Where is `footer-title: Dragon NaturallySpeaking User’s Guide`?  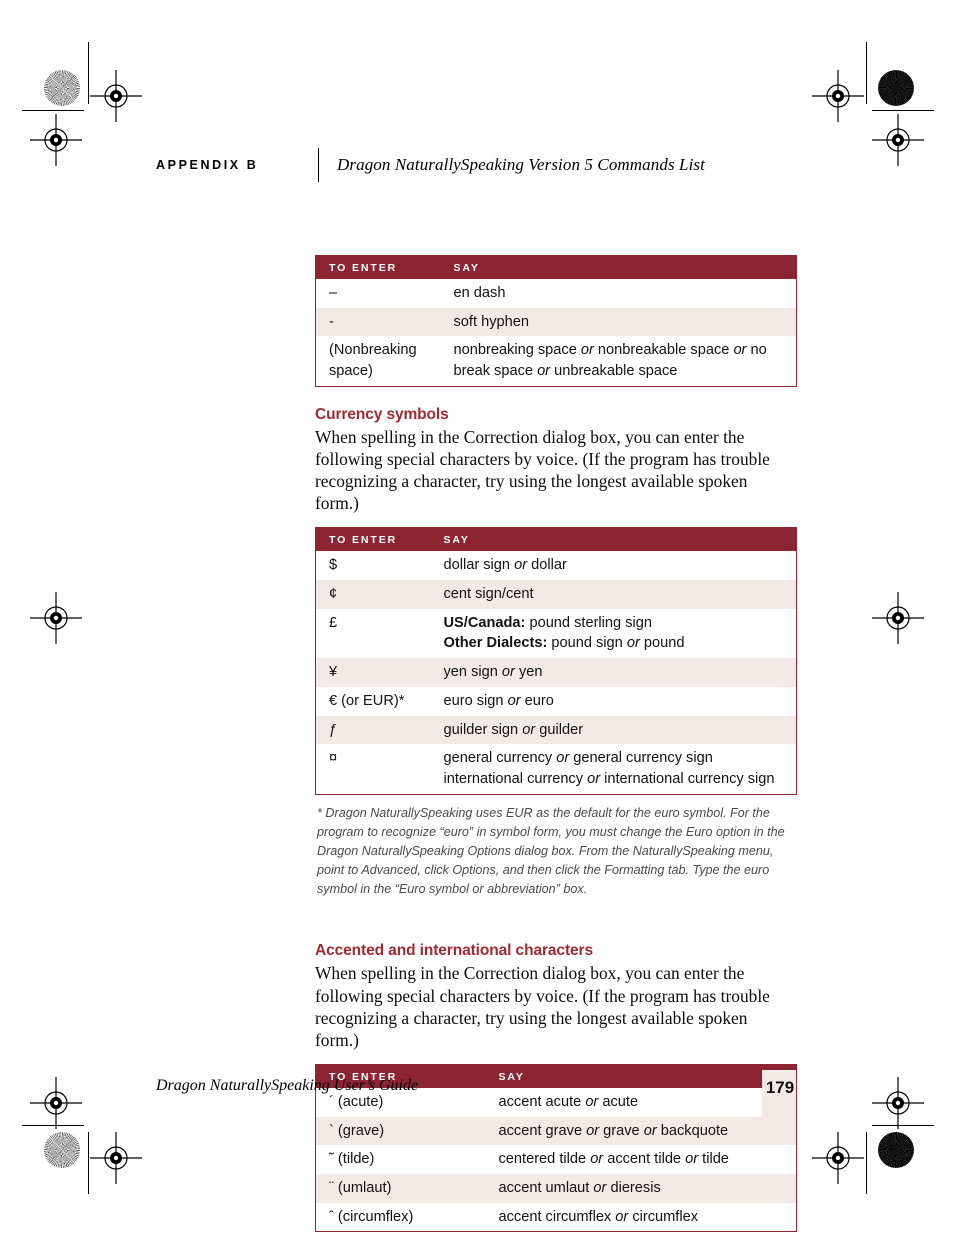 footer-title: Dragon NaturallySpeaking User’s Guide is located at coordinates (287, 1085).